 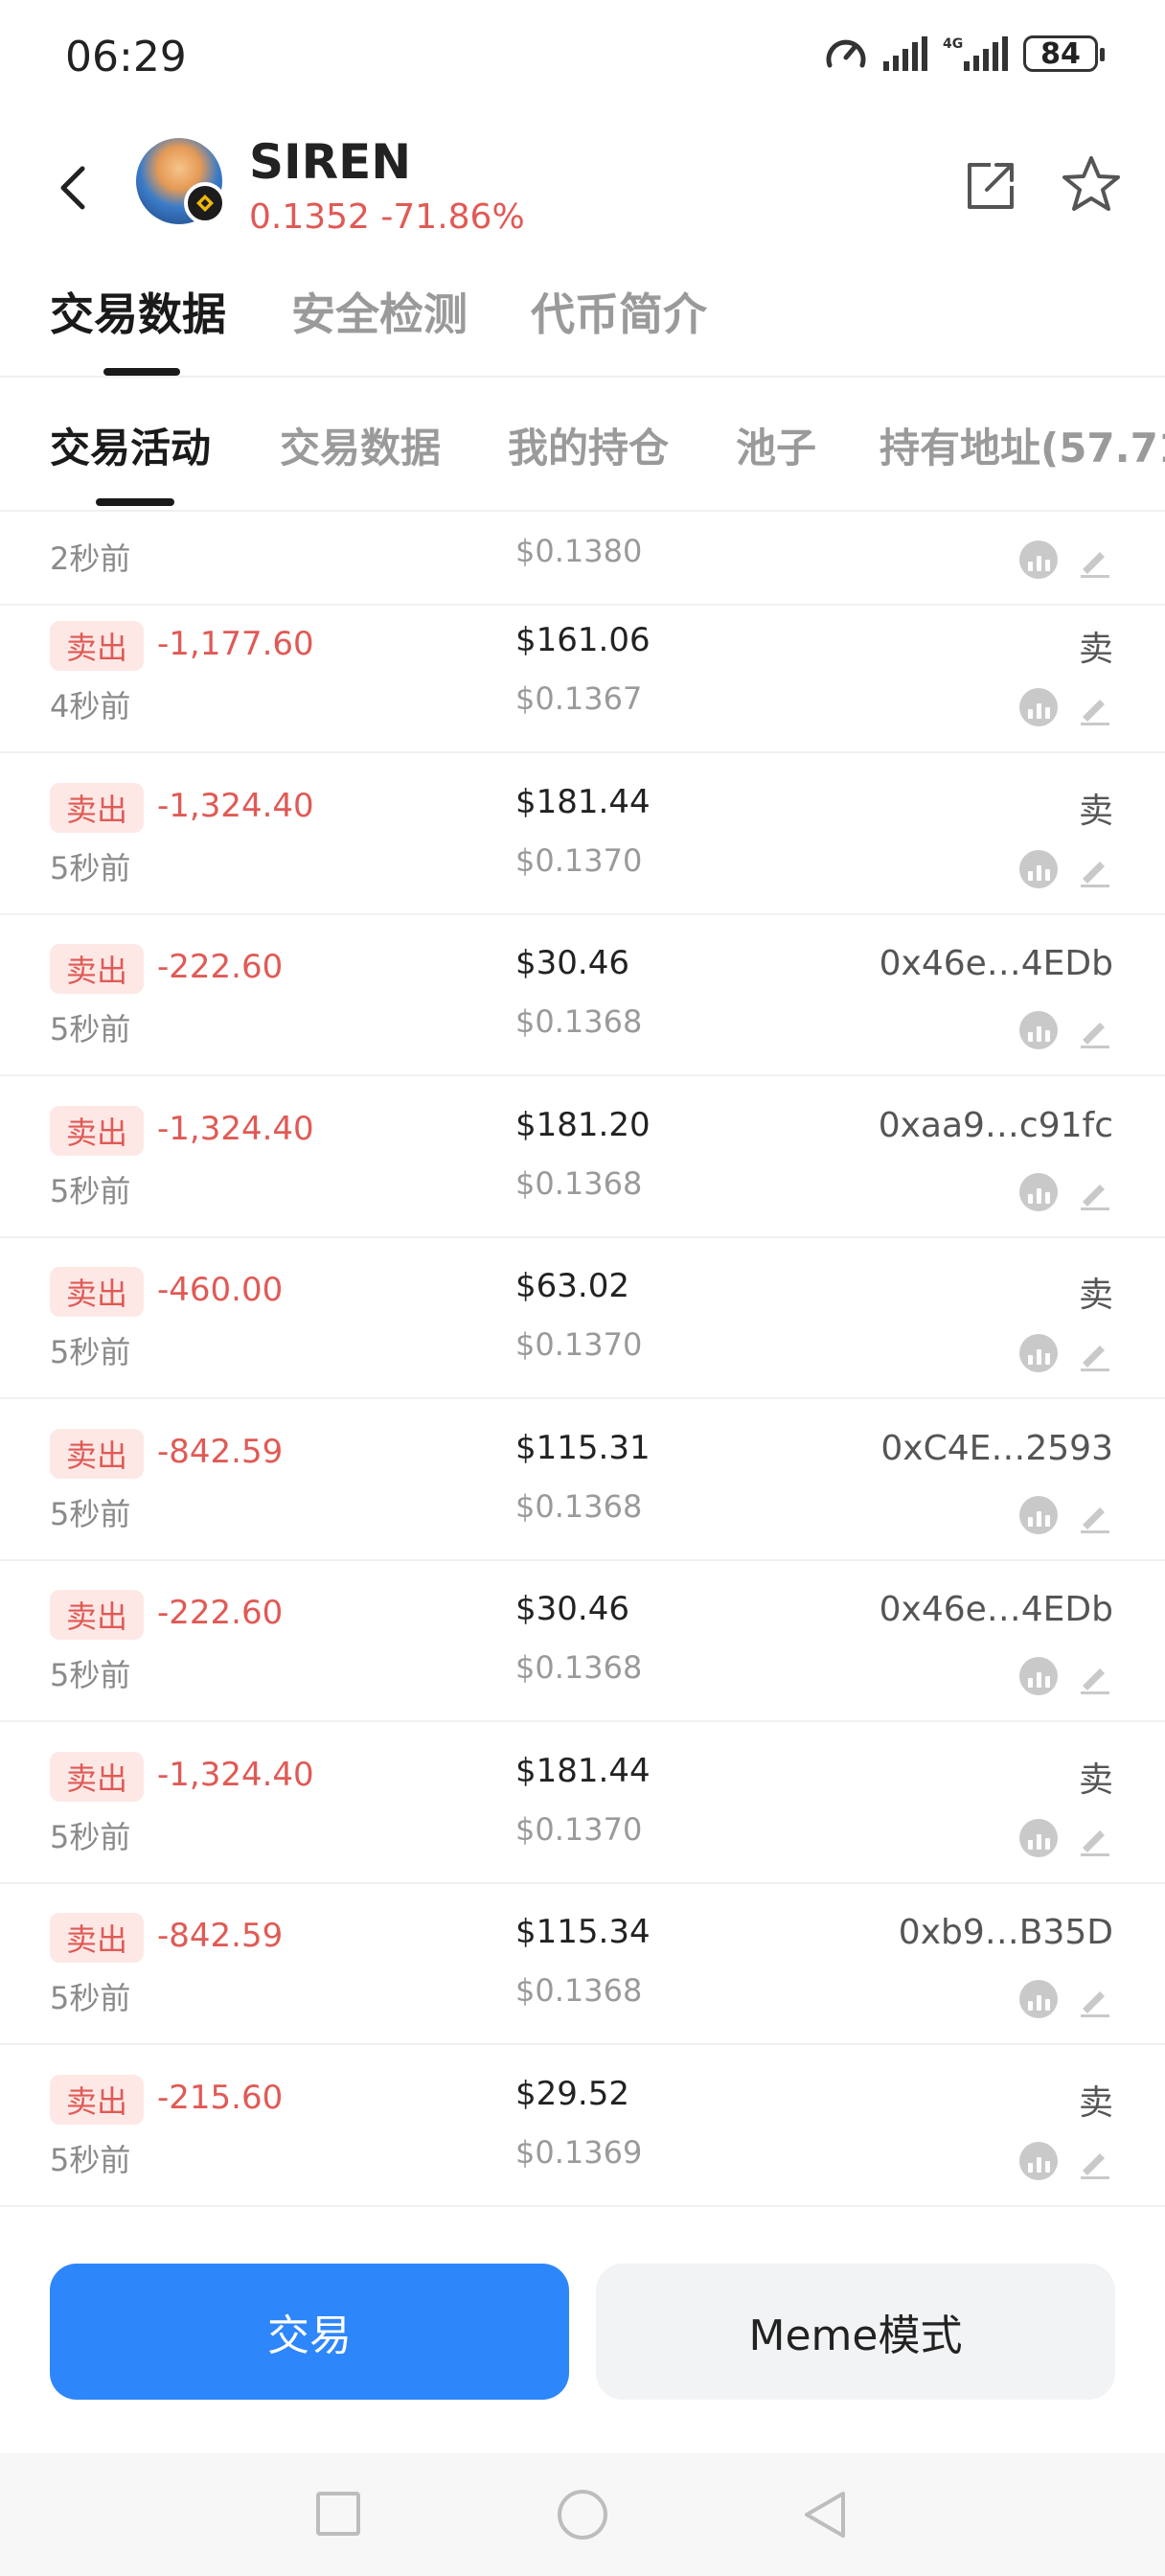 I want to click on trade-value: $30.46, so click(x=572, y=1609).